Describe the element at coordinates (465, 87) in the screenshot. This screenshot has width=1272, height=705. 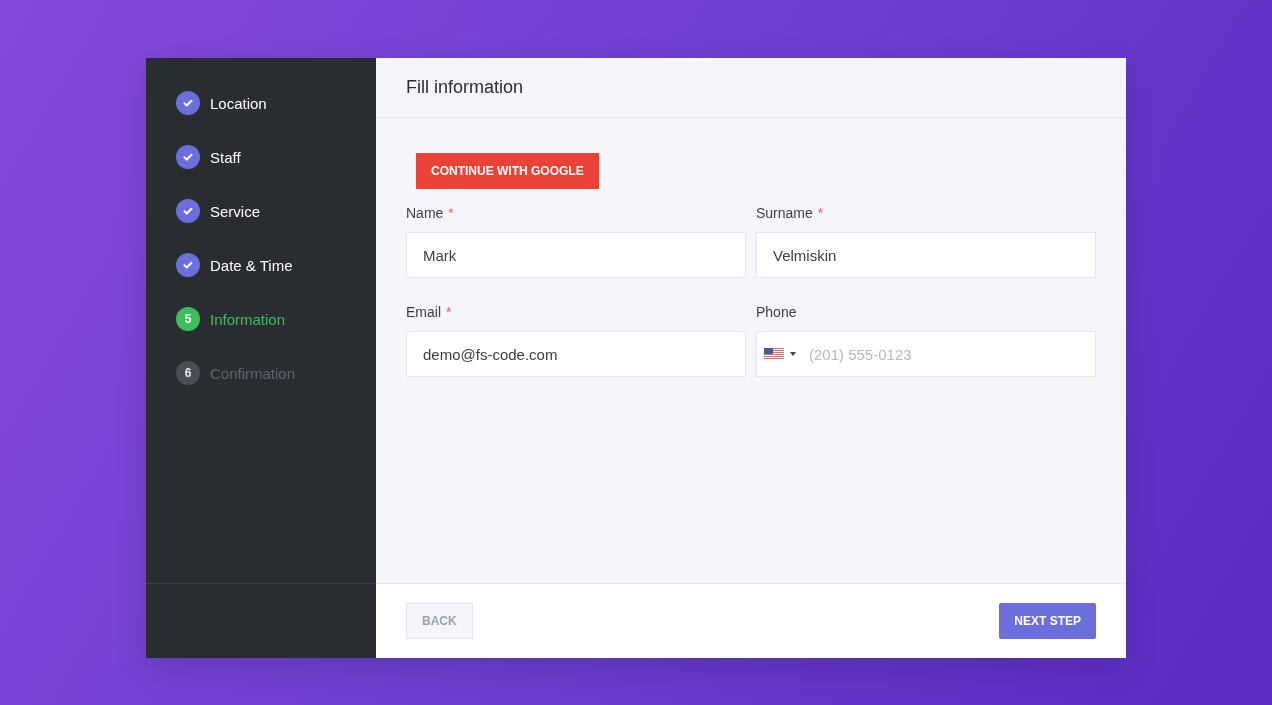
I see `panel-title: Fill information` at that location.